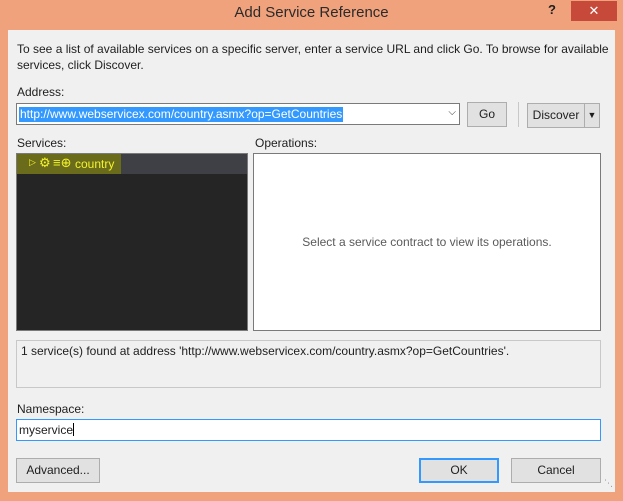 The image size is (623, 501). Describe the element at coordinates (308, 430) in the screenshot. I see `namespace-input: myservice` at that location.